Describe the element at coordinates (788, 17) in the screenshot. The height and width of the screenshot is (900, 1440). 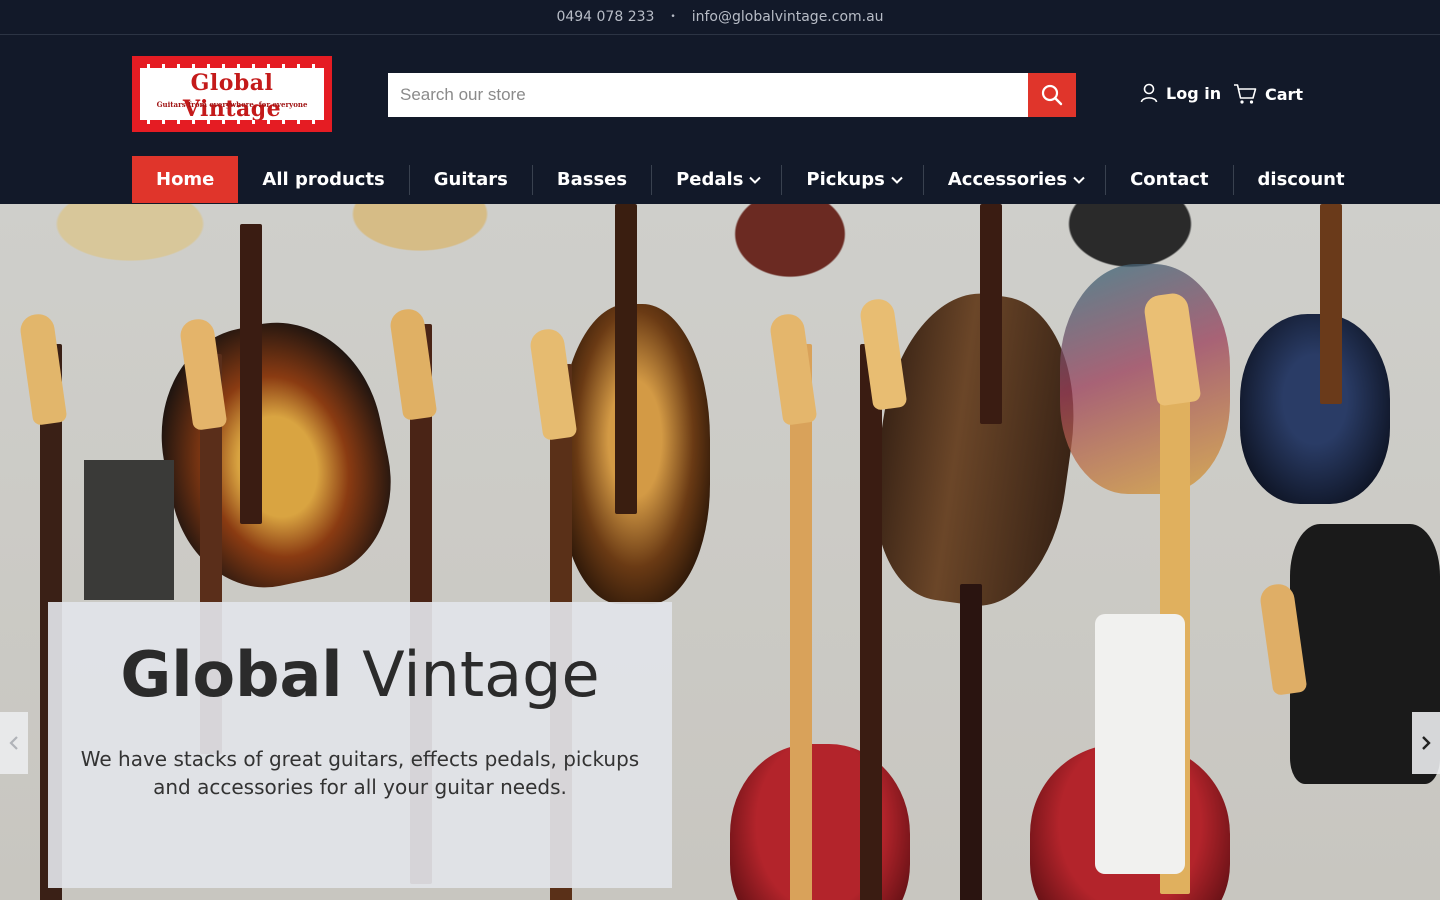
I see `email-link: info@globalvintage.com.au` at that location.